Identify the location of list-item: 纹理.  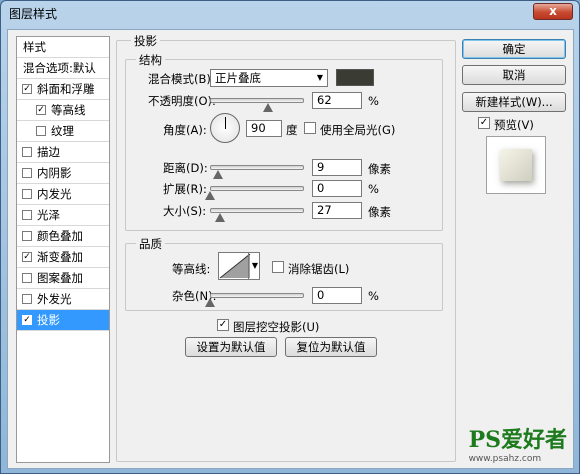
(63, 131).